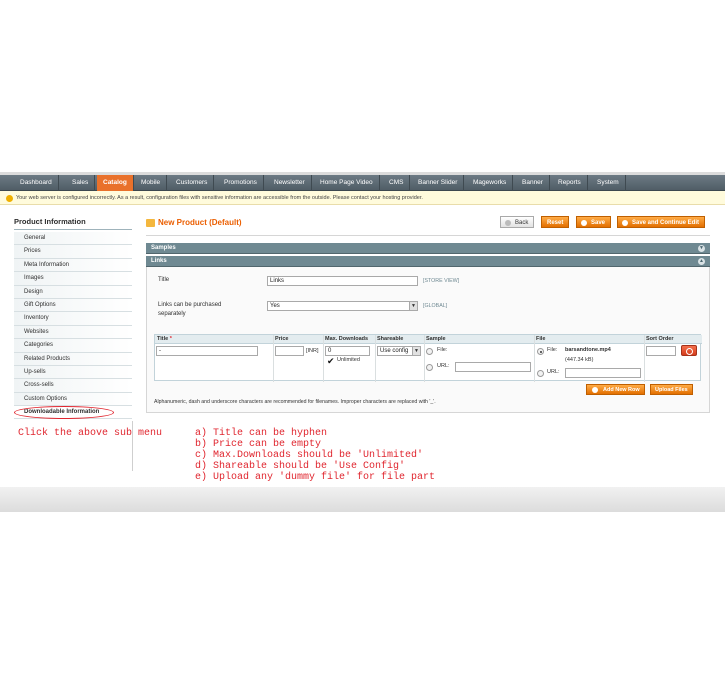 This screenshot has height=680, width=725. I want to click on uploaded-file-size: (447.34 kB), so click(579, 360).